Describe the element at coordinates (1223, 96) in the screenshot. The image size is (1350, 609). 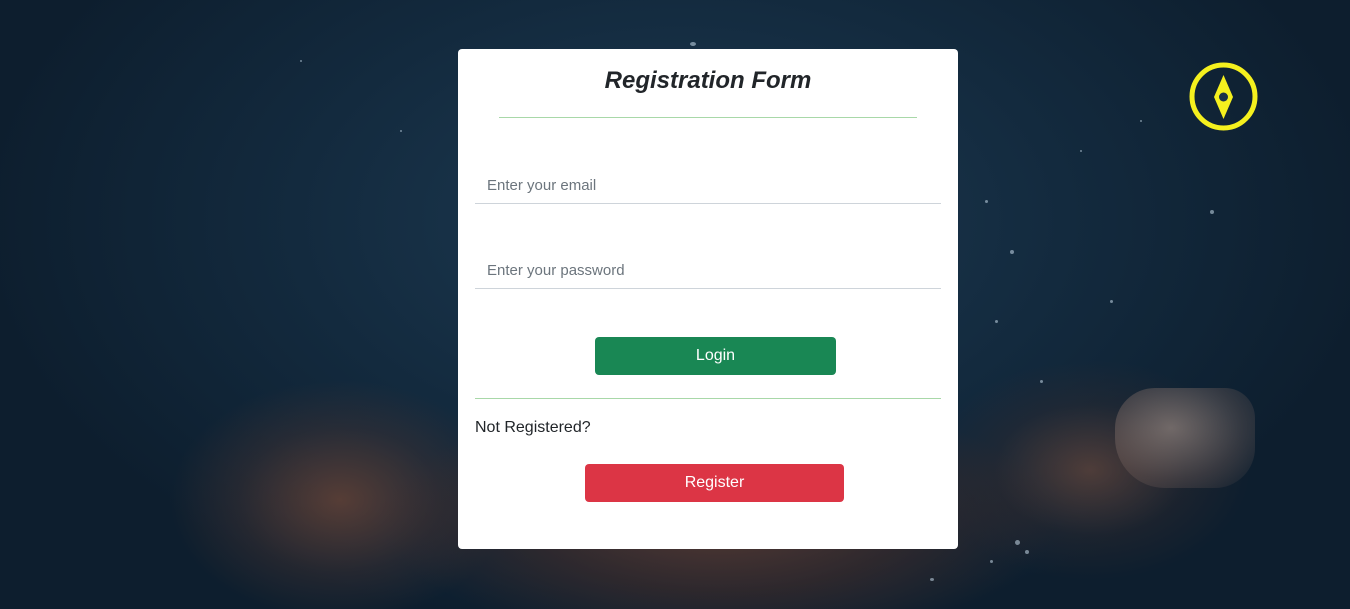
I see `compass-icon` at that location.